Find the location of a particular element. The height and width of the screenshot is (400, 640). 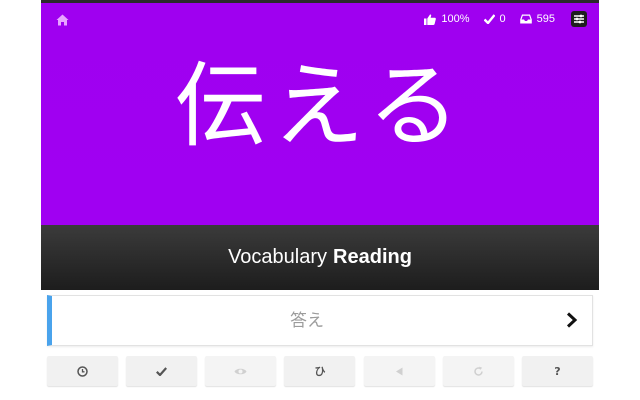

action-buttons: ひ ? is located at coordinates (320, 371).